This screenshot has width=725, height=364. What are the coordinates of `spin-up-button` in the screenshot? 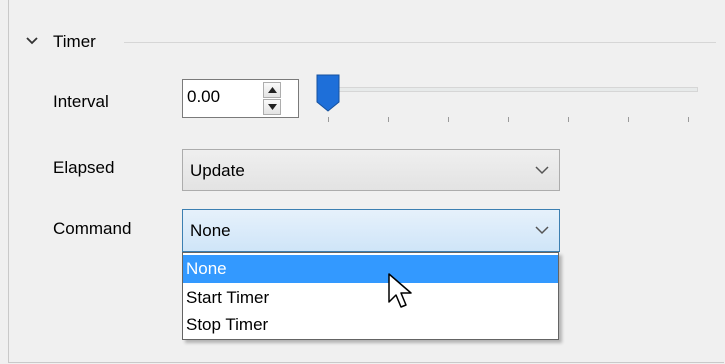 It's located at (272, 90).